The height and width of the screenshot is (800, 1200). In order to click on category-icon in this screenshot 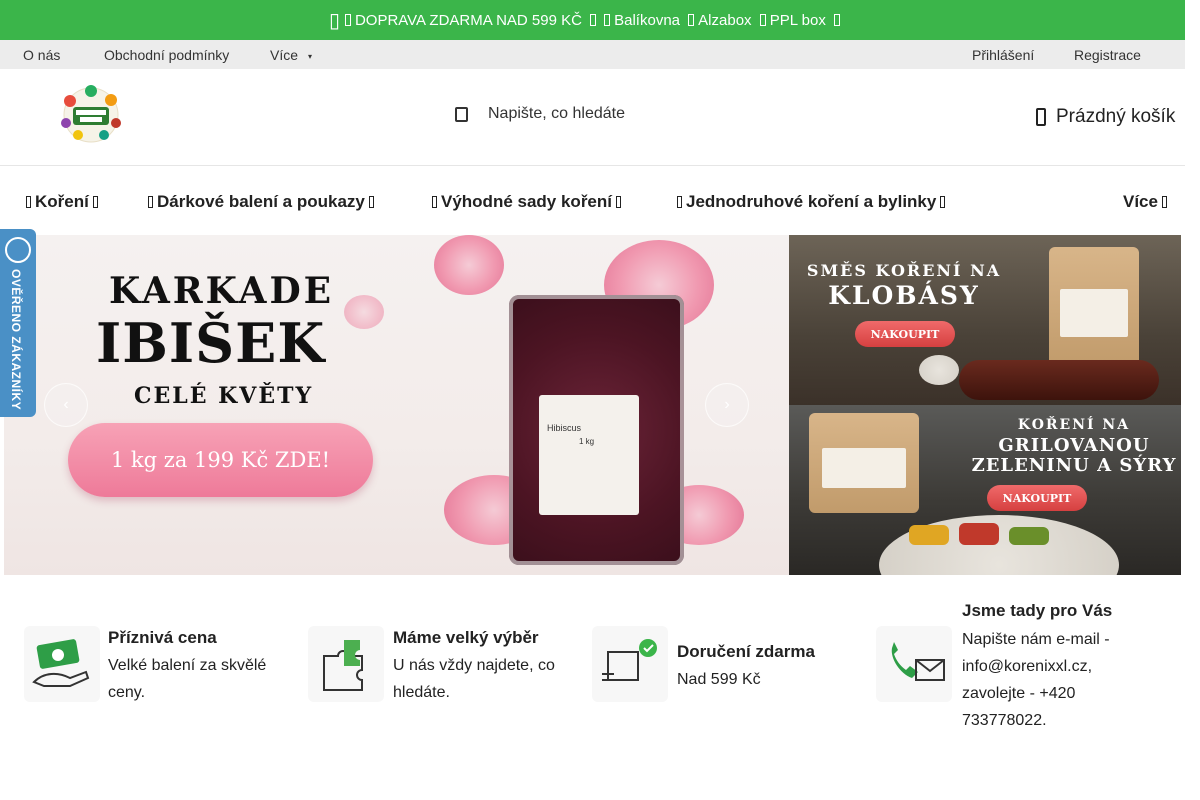, I will do `click(28, 202)`.